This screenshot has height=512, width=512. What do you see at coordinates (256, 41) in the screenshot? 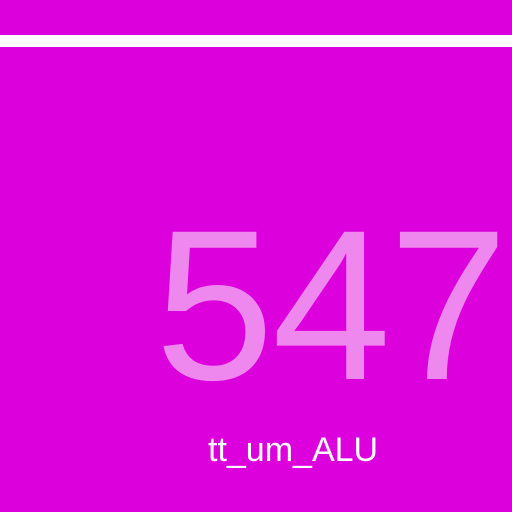
I see `top-divider` at bounding box center [256, 41].